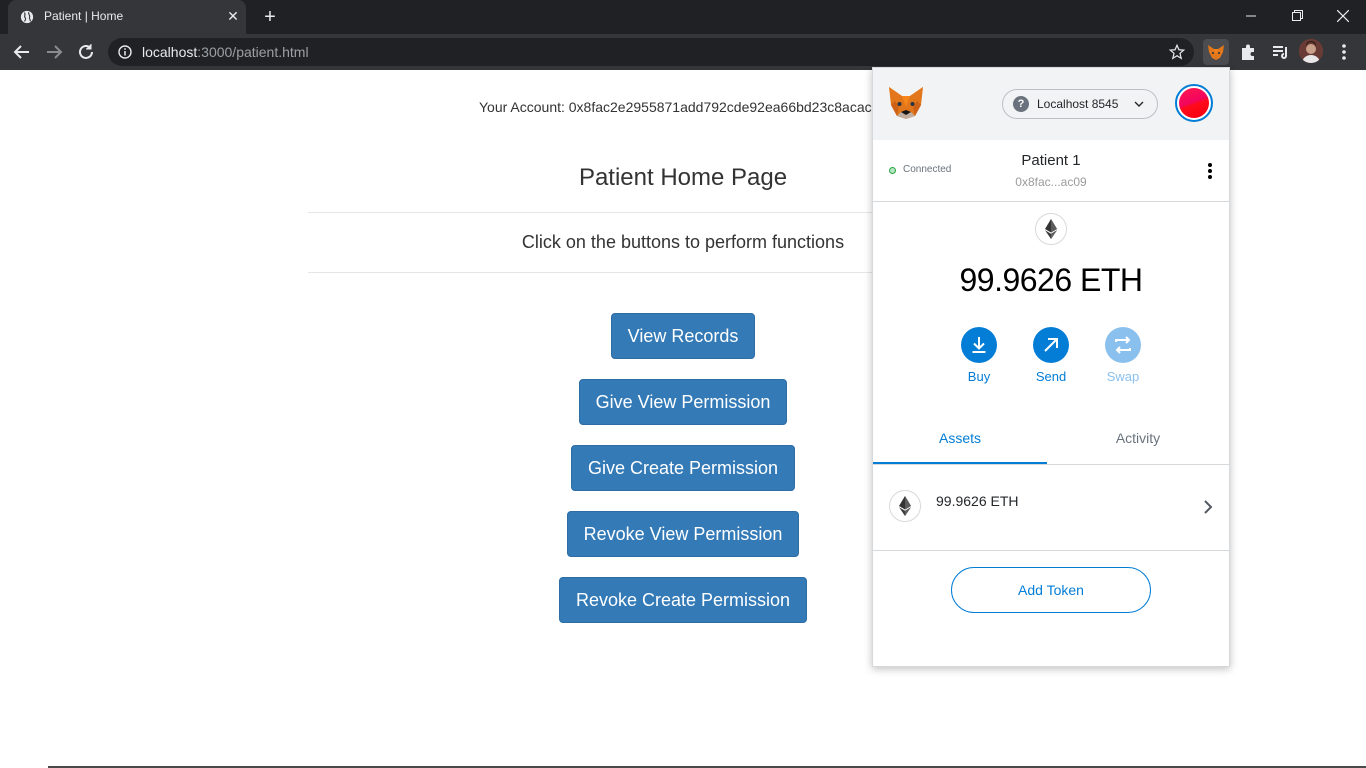  Describe the element at coordinates (683, 600) in the screenshot. I see `revoke-create-permission-button: Revoke Create Permission` at that location.